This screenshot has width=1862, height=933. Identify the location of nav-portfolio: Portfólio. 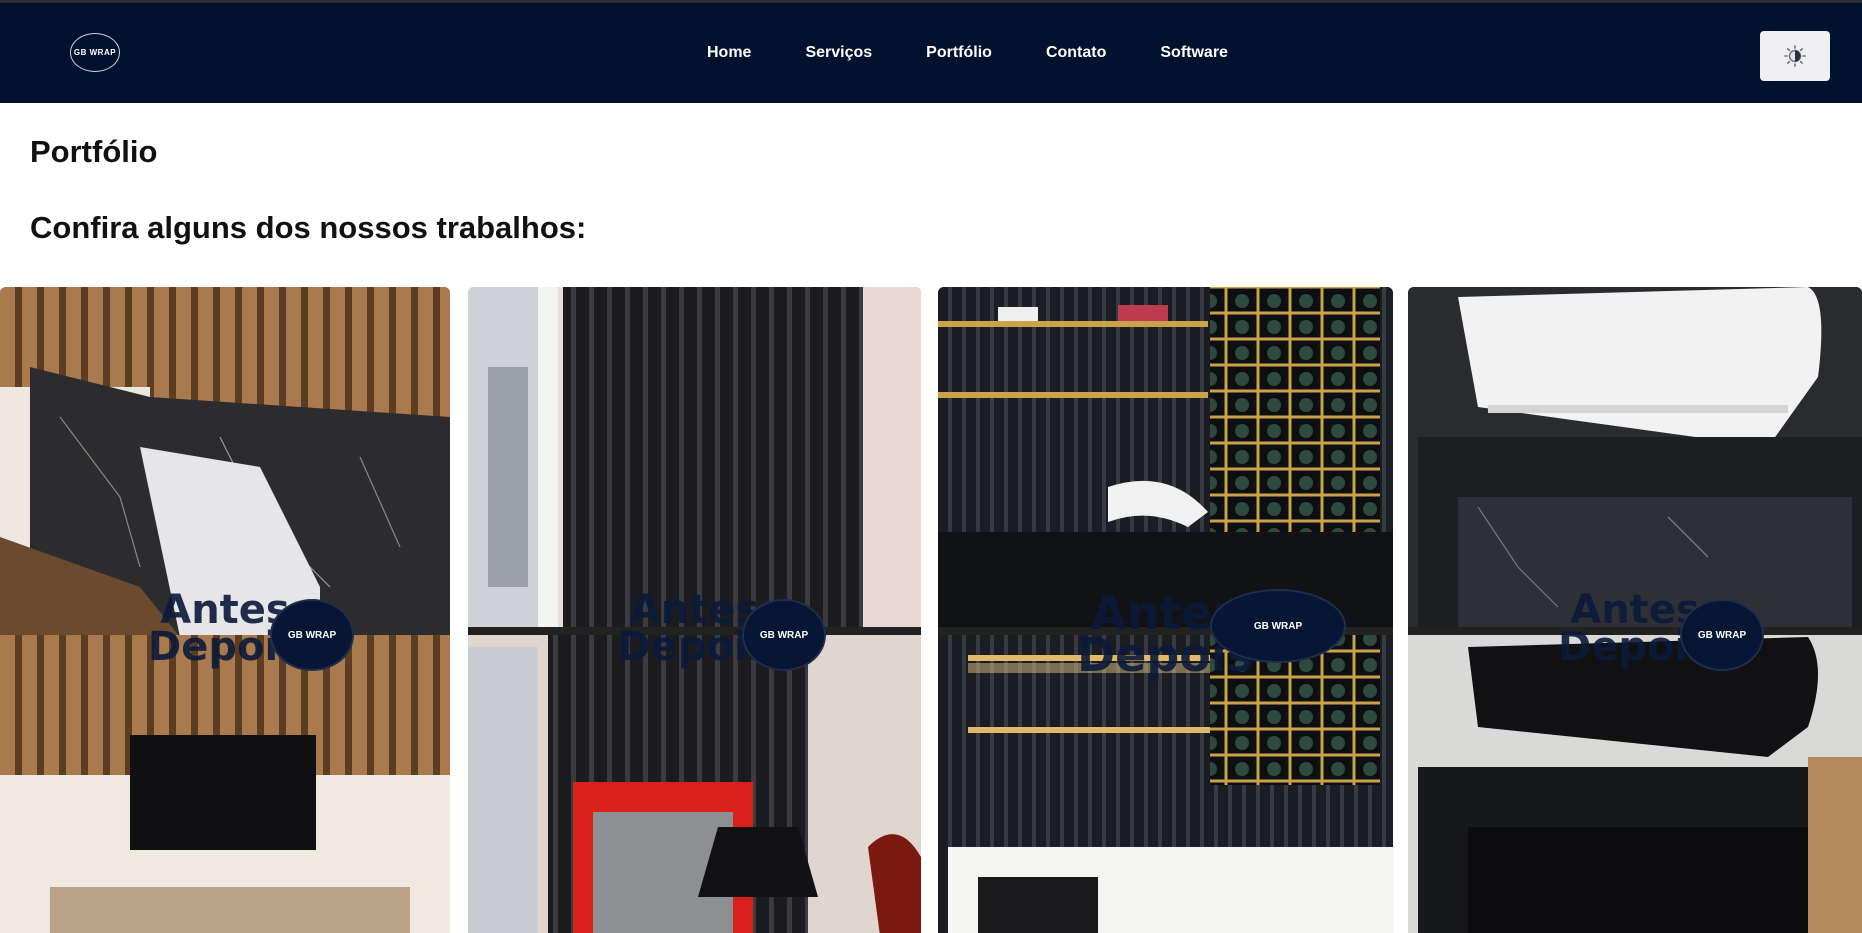
(959, 53).